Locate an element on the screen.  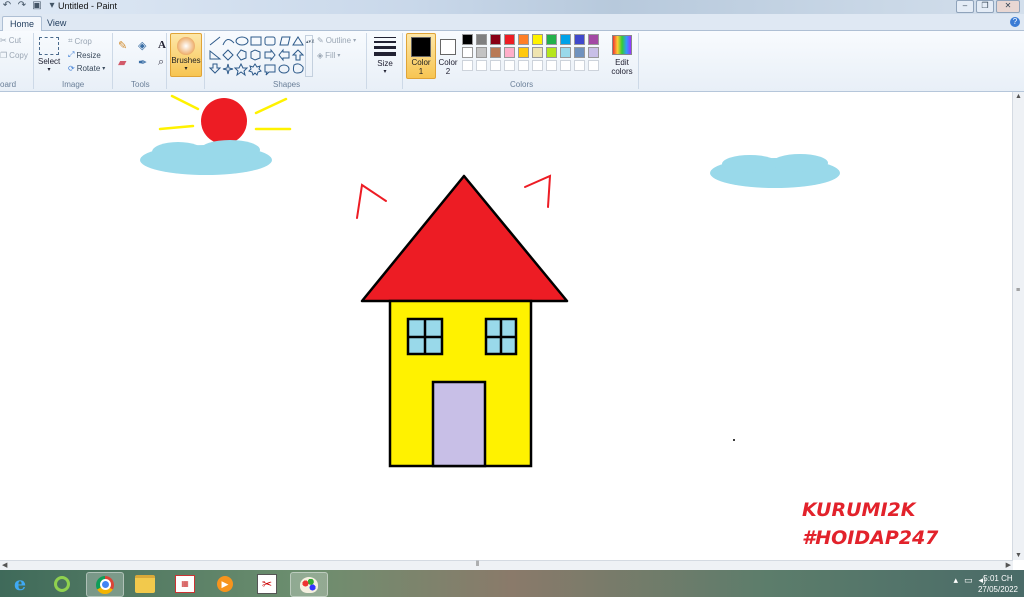
undo-icon: ↶ is located at coordinates (7, 6).